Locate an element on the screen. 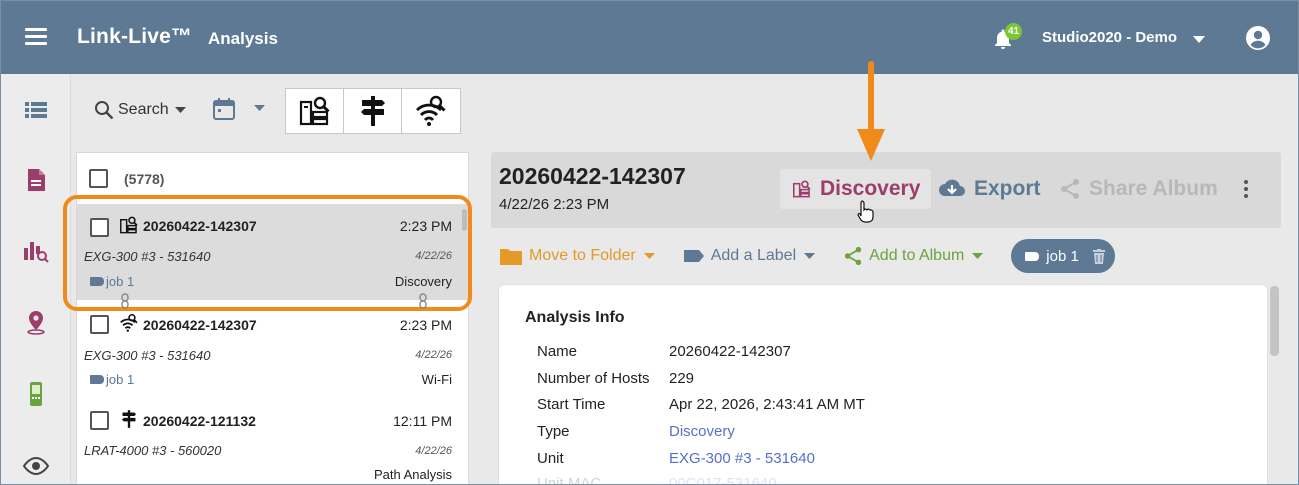  info-value: 229 is located at coordinates (682, 378).